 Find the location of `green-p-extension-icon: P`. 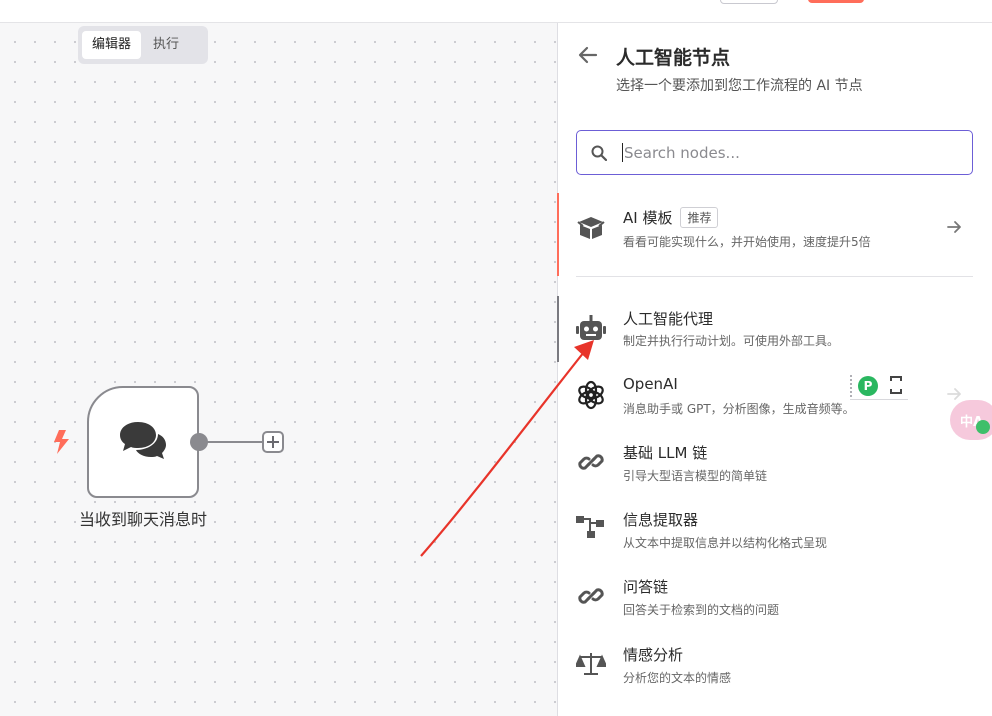

green-p-extension-icon: P is located at coordinates (868, 386).